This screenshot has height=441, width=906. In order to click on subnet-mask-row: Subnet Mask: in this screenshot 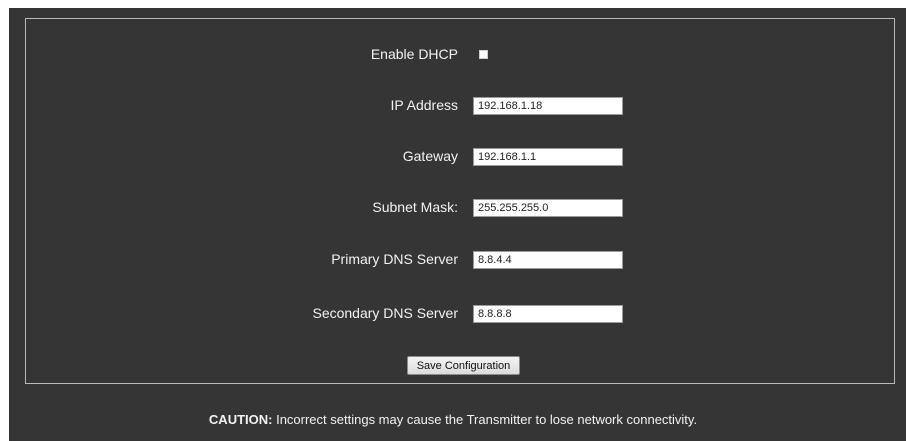, I will do `click(460, 208)`.